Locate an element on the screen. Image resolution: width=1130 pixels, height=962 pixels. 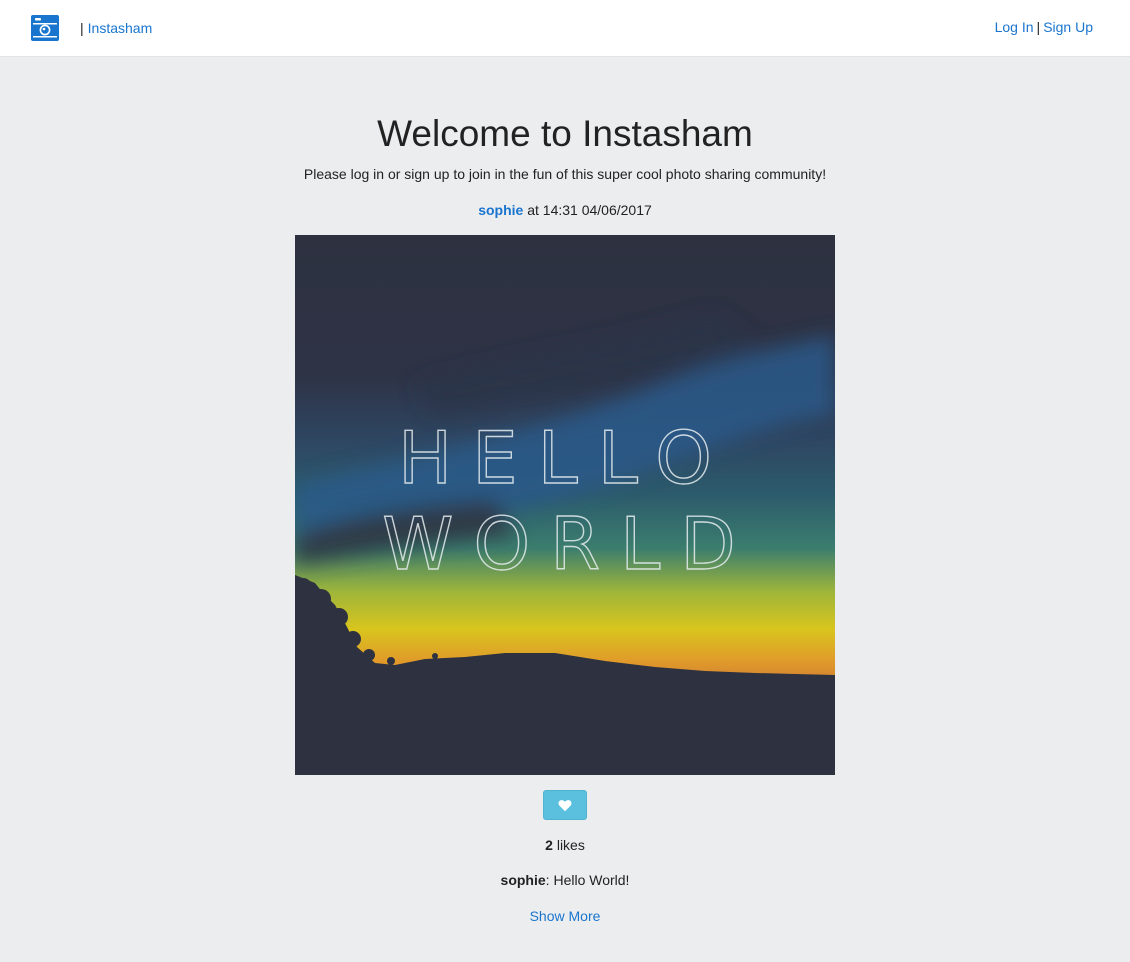
auth-links: Log In | Sign Up is located at coordinates (1044, 27).